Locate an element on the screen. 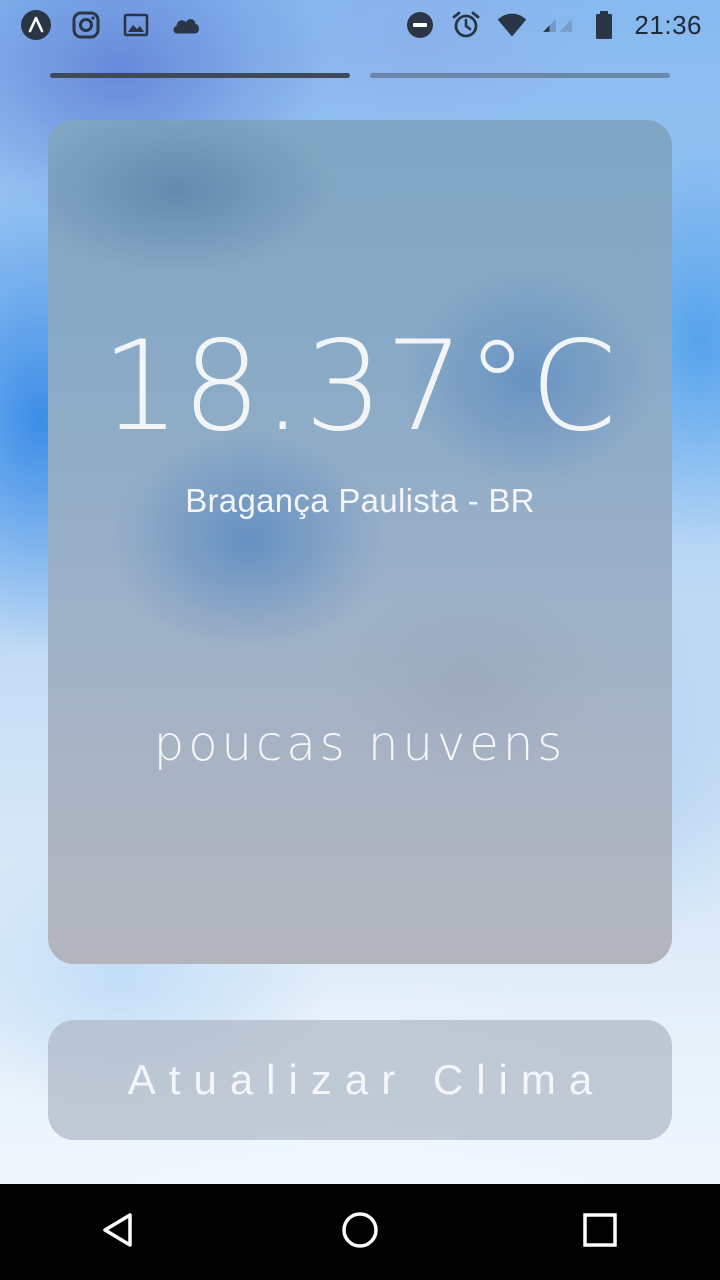 The image size is (720, 1280). status-bar: 21:36 is located at coordinates (360, 25).